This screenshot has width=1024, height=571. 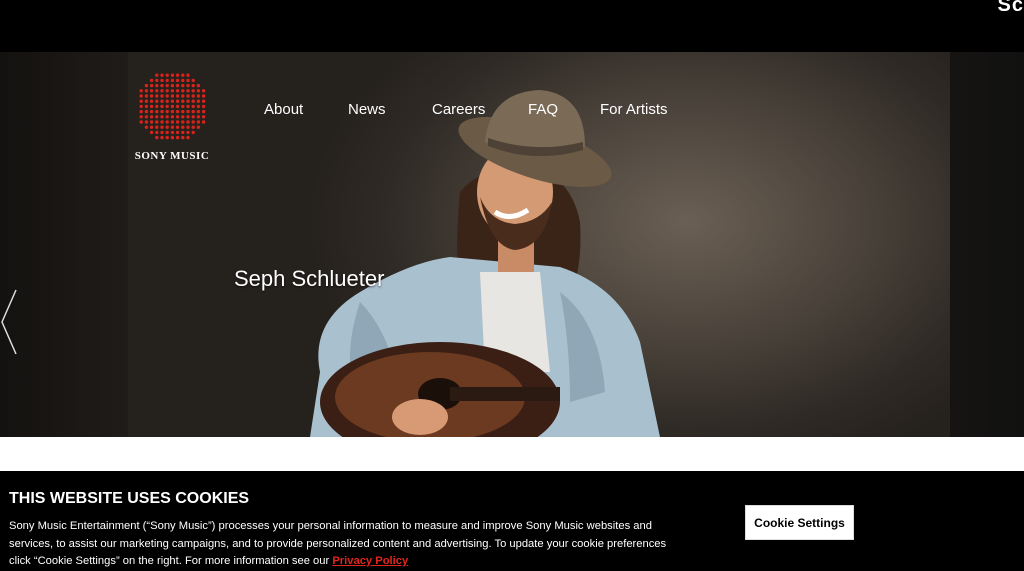 What do you see at coordinates (799, 522) in the screenshot?
I see `cookie-settings-button: Cookie Settings` at bounding box center [799, 522].